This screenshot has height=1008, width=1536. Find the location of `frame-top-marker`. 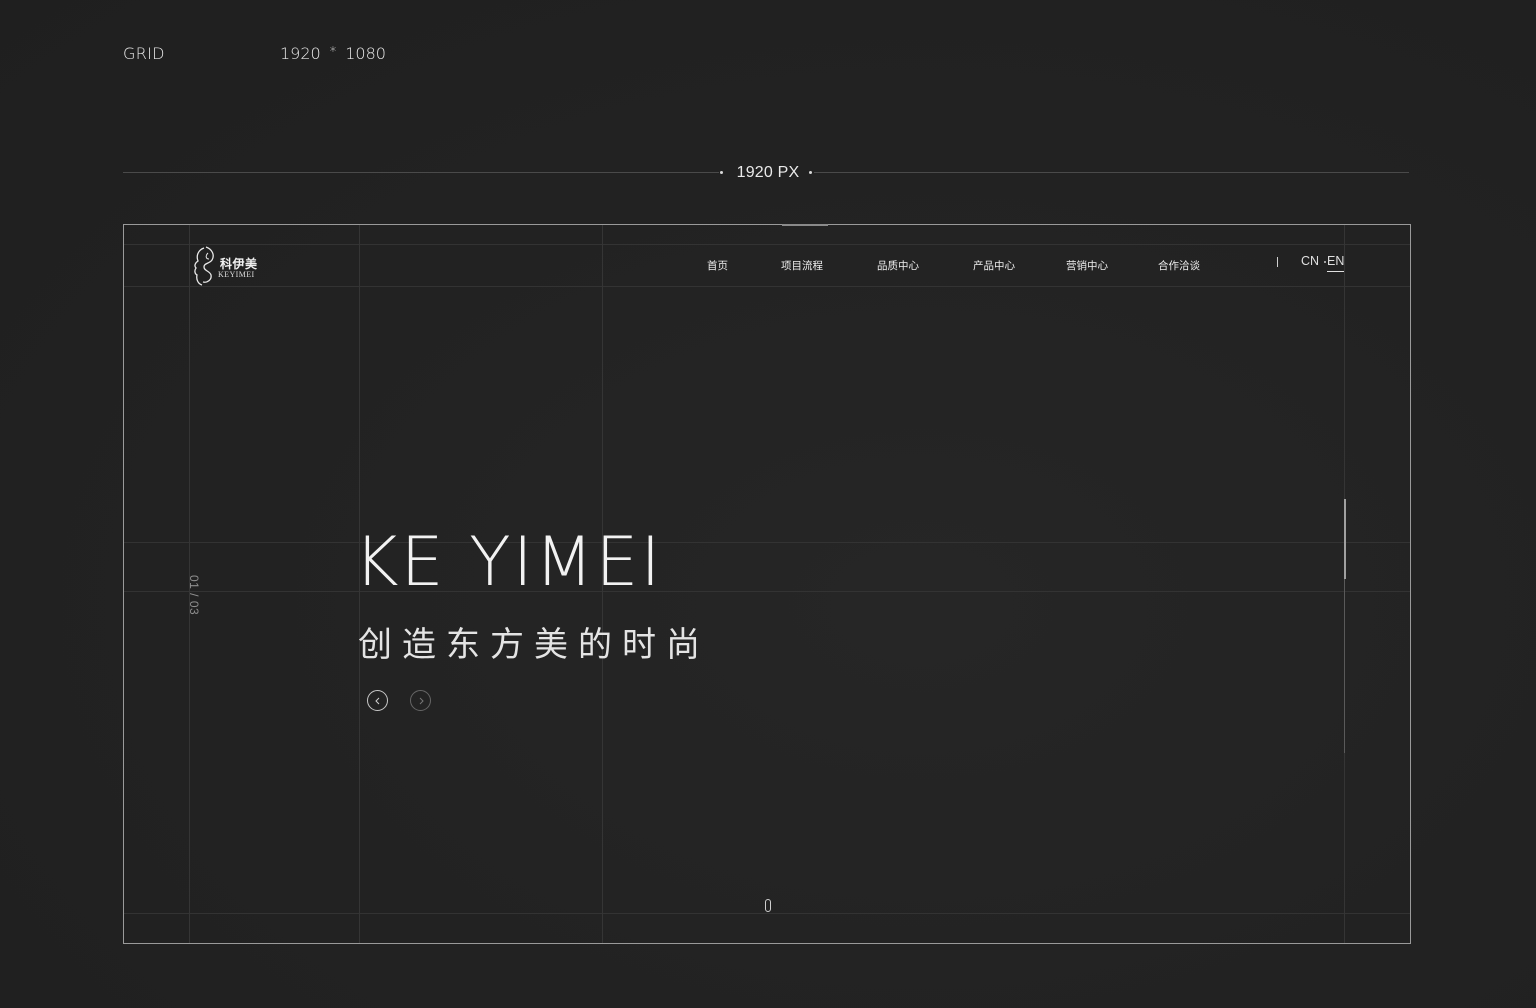

frame-top-marker is located at coordinates (805, 225).